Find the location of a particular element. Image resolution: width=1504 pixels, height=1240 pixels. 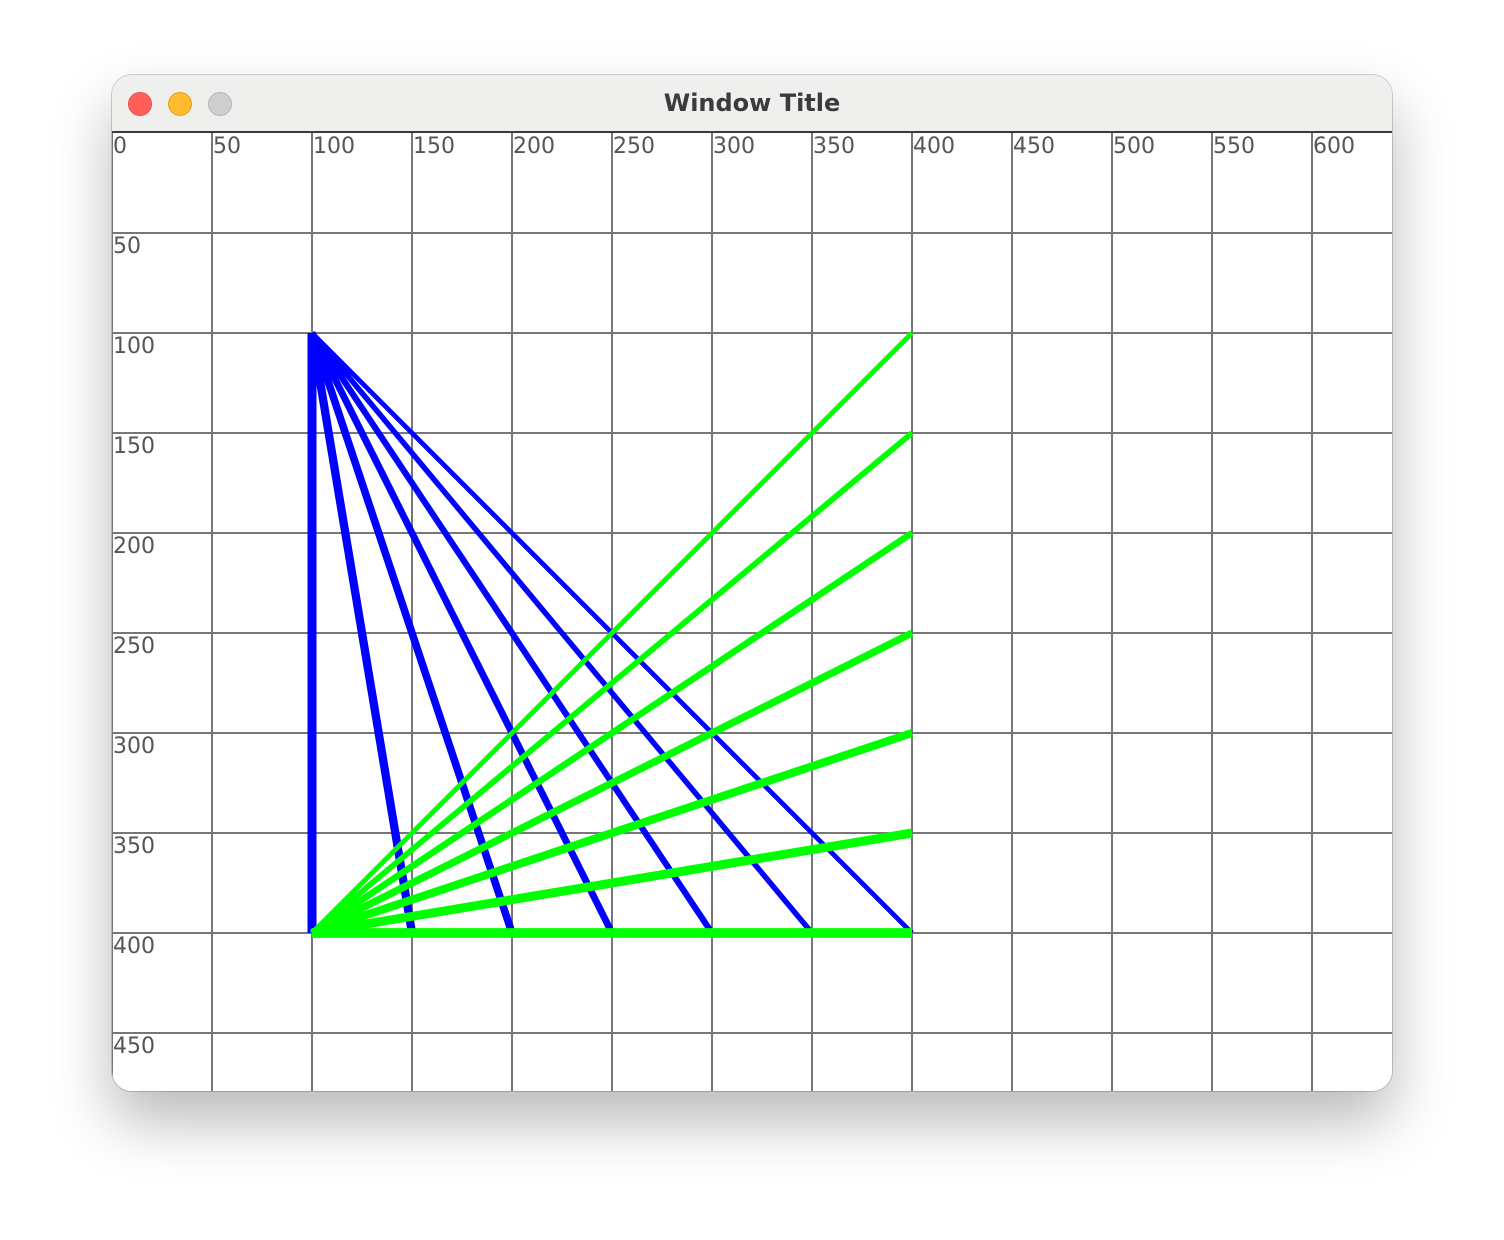

x-tick-label: 350 is located at coordinates (834, 146).